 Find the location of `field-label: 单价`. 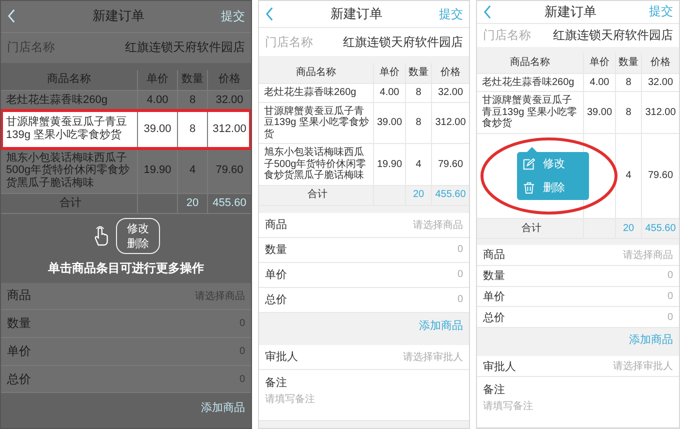

field-label: 单价 is located at coordinates (19, 351).